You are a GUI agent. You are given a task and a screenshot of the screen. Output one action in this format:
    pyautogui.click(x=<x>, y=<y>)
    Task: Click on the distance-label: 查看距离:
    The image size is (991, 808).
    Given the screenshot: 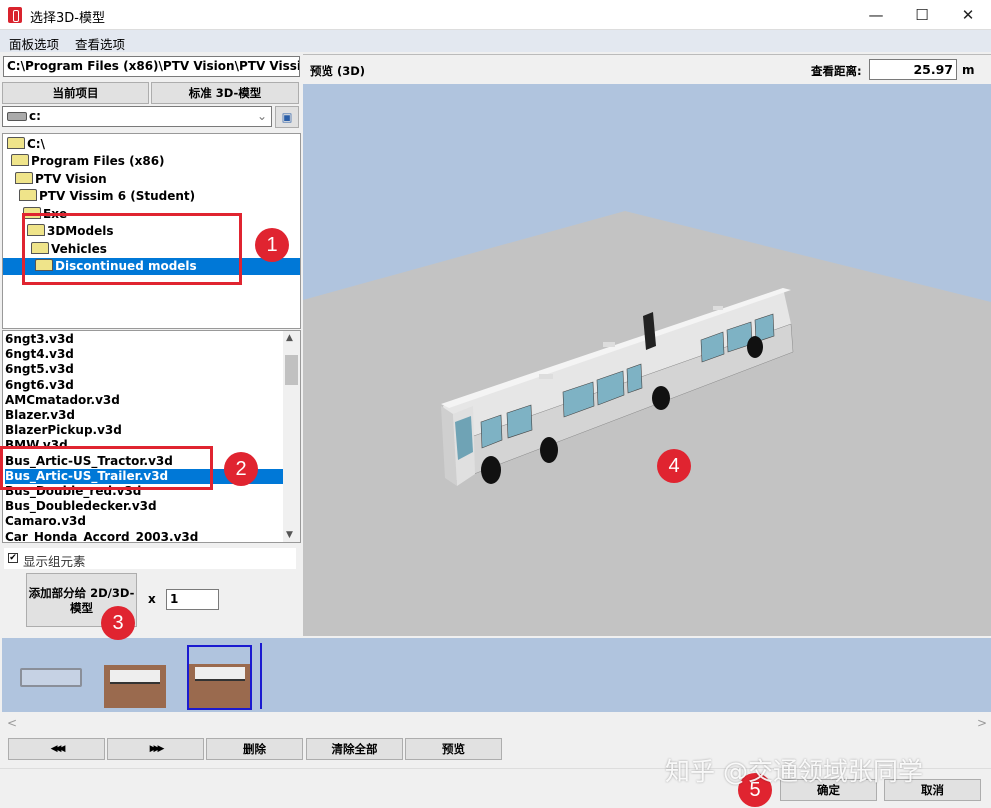 What is the action you would take?
    pyautogui.click(x=836, y=71)
    